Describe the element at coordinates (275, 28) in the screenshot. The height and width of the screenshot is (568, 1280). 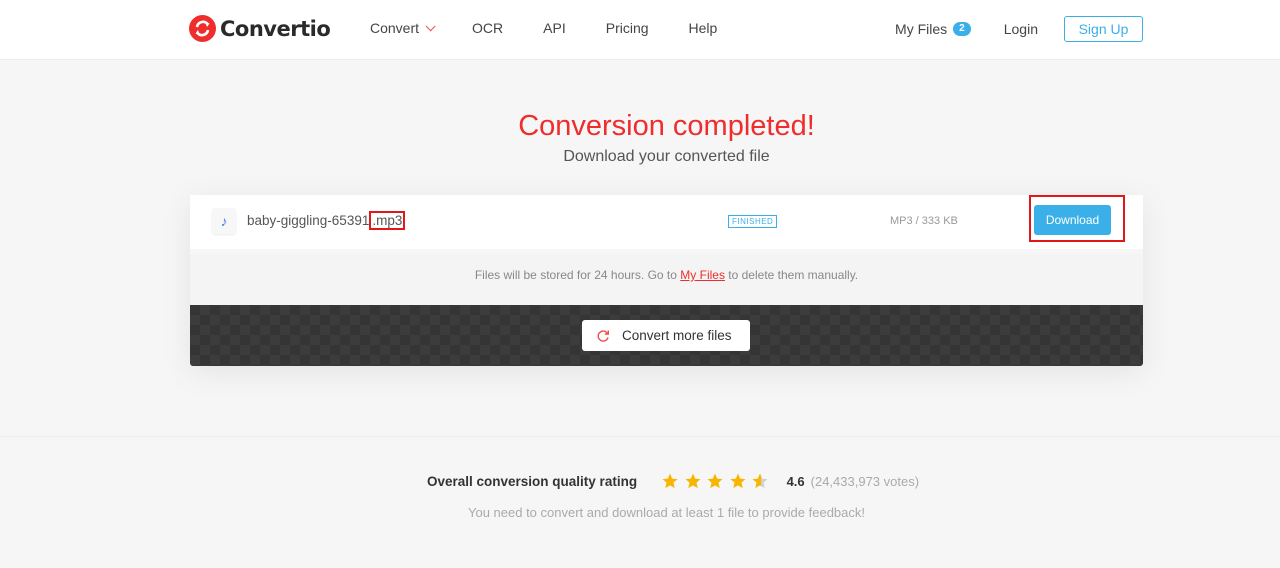
I see `logo-text: Convertio` at that location.